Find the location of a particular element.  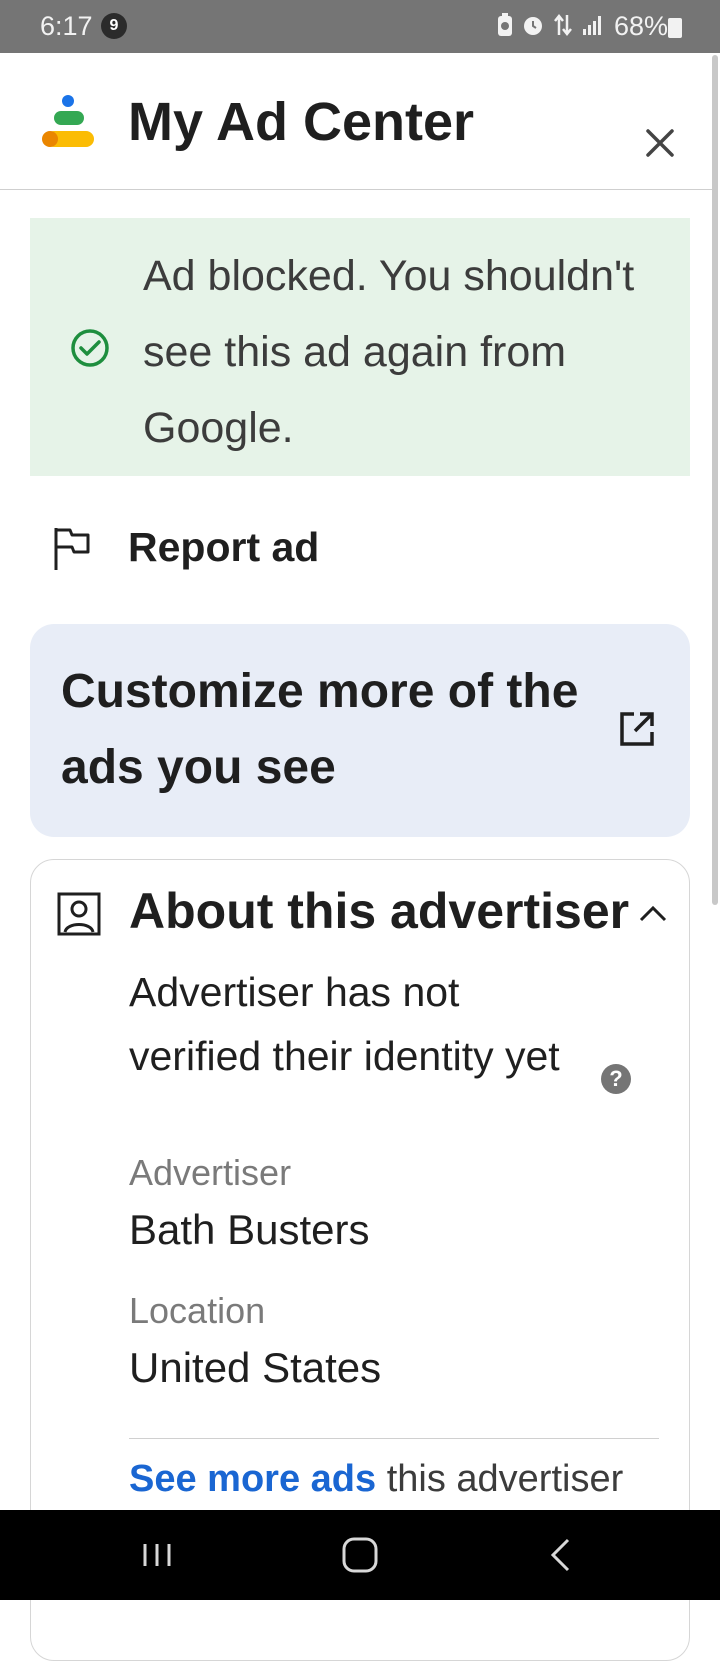

header: My Ad Center is located at coordinates (356, 121).